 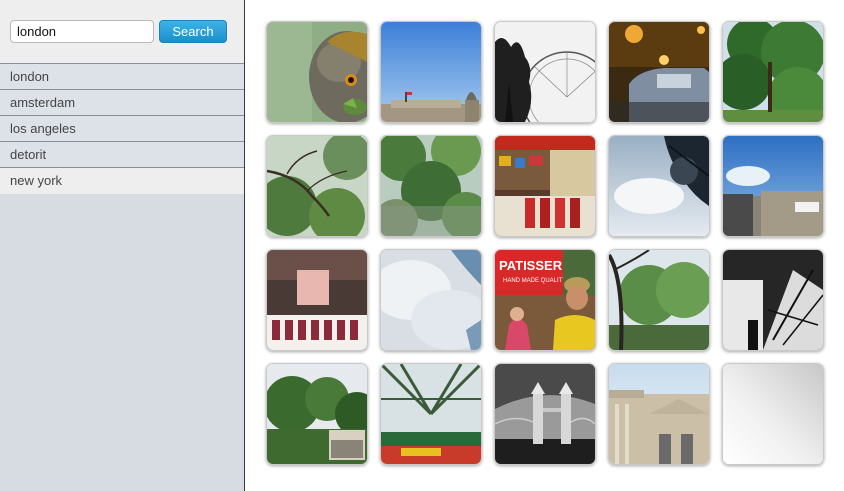 What do you see at coordinates (534, 281) in the screenshot?
I see `patisserie-banner-subtext: HAND MADE QUALITY` at bounding box center [534, 281].